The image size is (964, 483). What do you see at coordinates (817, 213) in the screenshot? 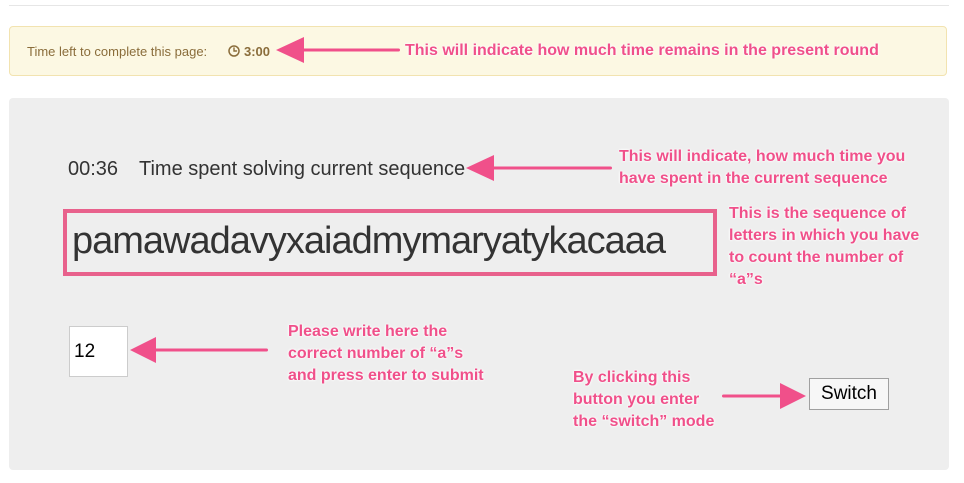
I see `annotation-line: This is the sequence of` at bounding box center [817, 213].